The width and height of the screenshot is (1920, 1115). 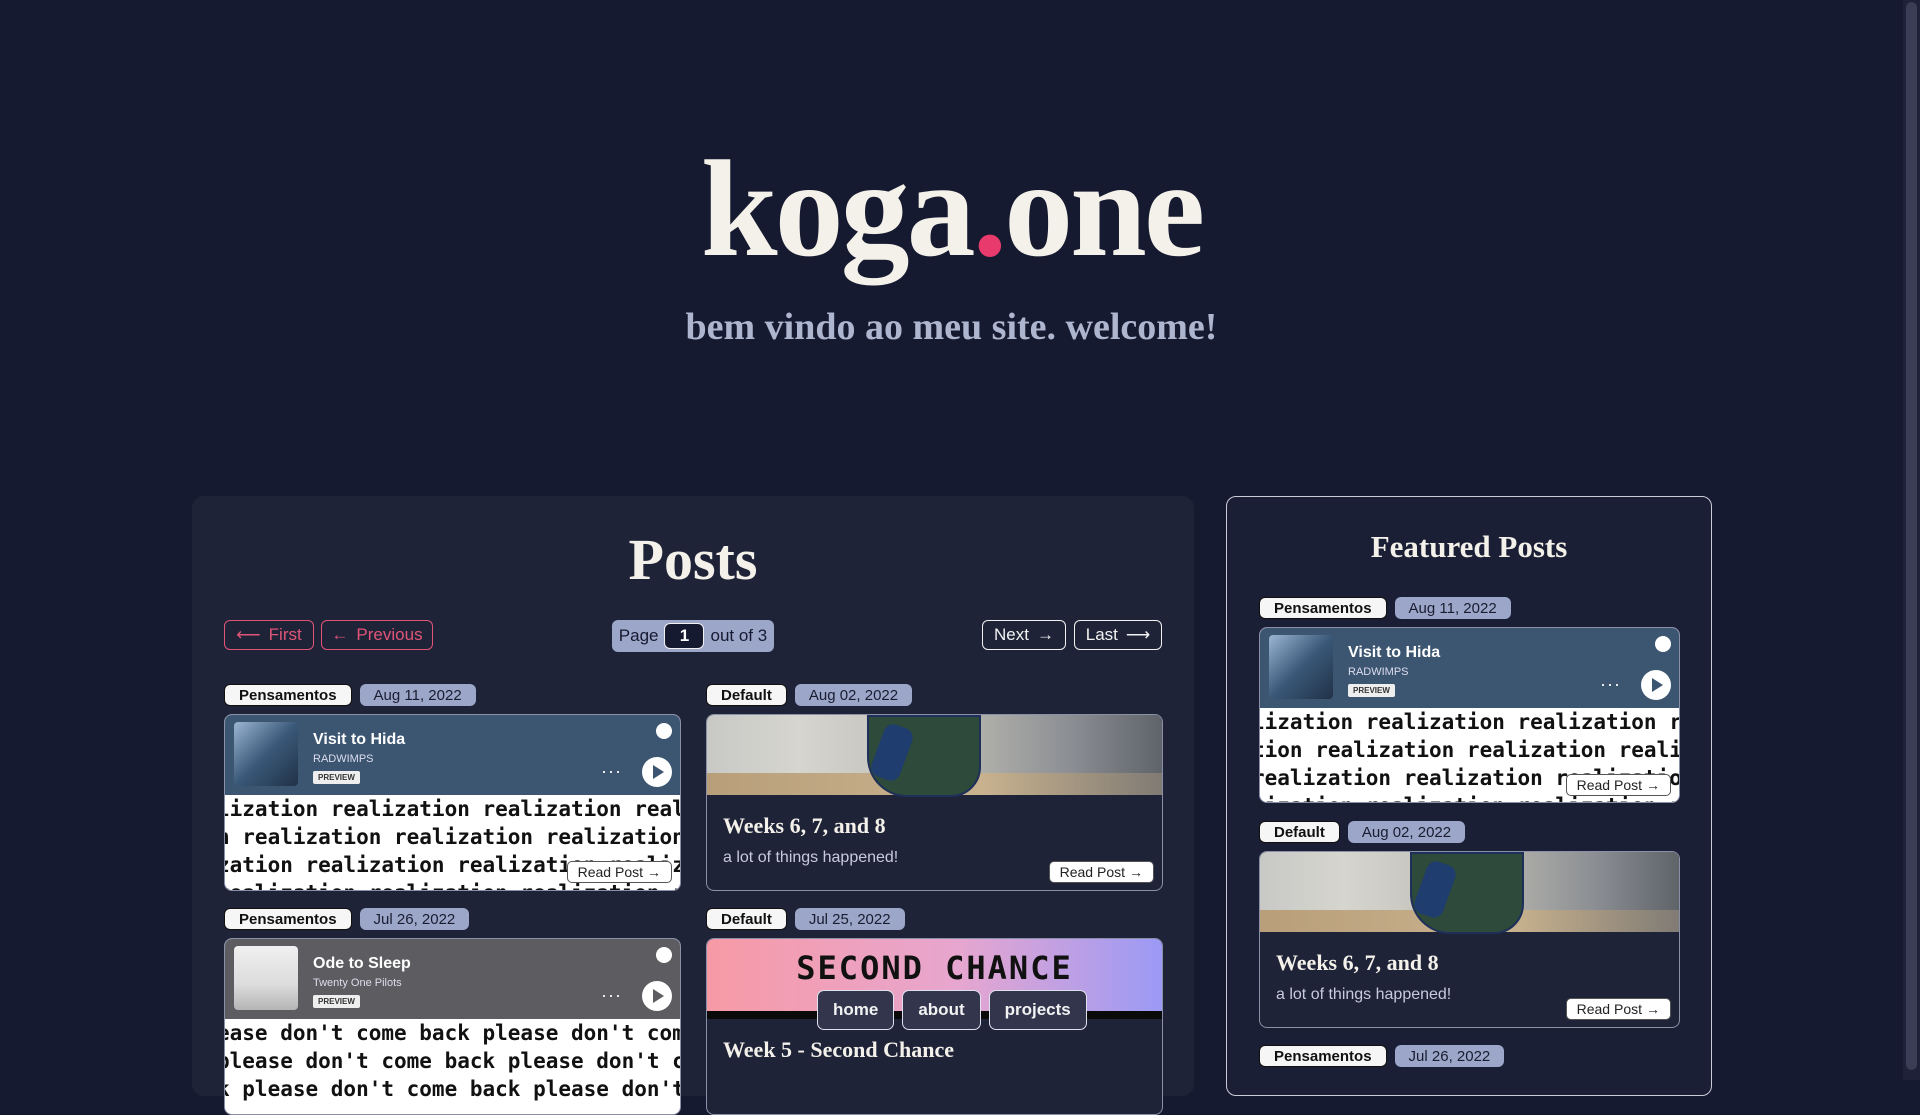 I want to click on date-tag: Aug 11, 2022, so click(x=417, y=695).